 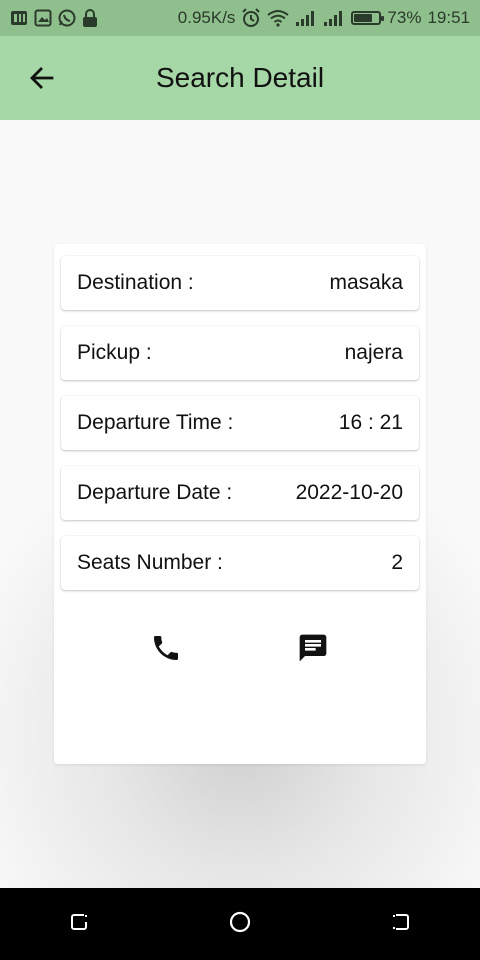 I want to click on detail-value: najera, so click(x=373, y=352).